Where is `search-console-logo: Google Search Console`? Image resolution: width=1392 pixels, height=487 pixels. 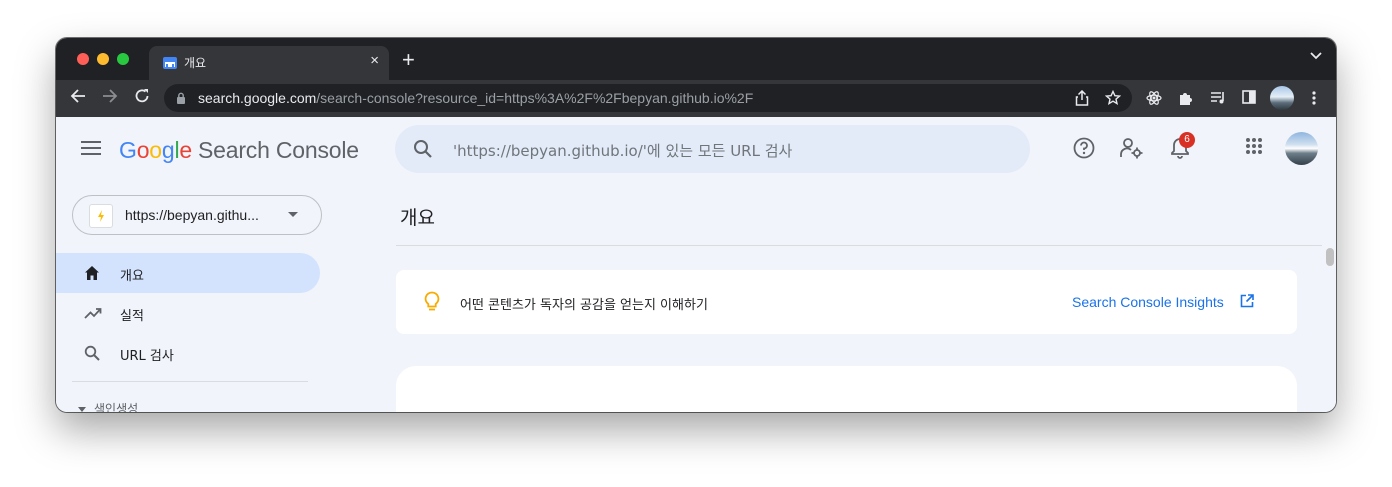 search-console-logo: Google Search Console is located at coordinates (239, 150).